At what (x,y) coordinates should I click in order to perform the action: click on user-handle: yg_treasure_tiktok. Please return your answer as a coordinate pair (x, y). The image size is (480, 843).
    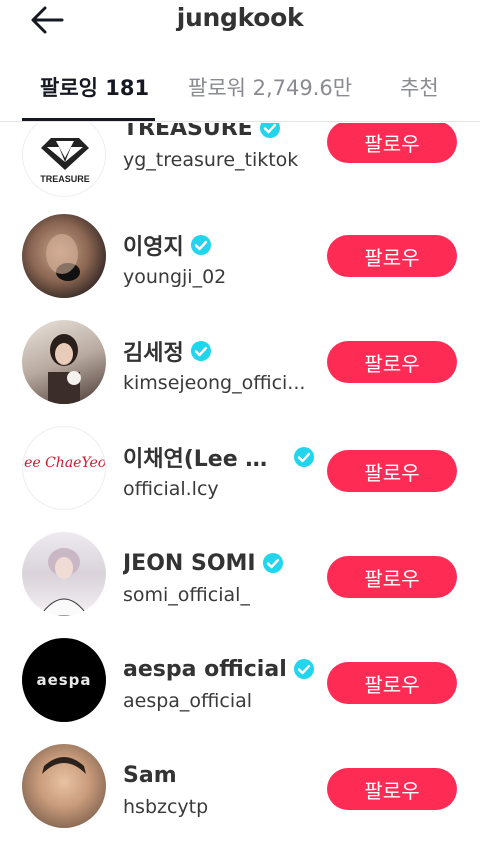
    Looking at the image, I should click on (211, 160).